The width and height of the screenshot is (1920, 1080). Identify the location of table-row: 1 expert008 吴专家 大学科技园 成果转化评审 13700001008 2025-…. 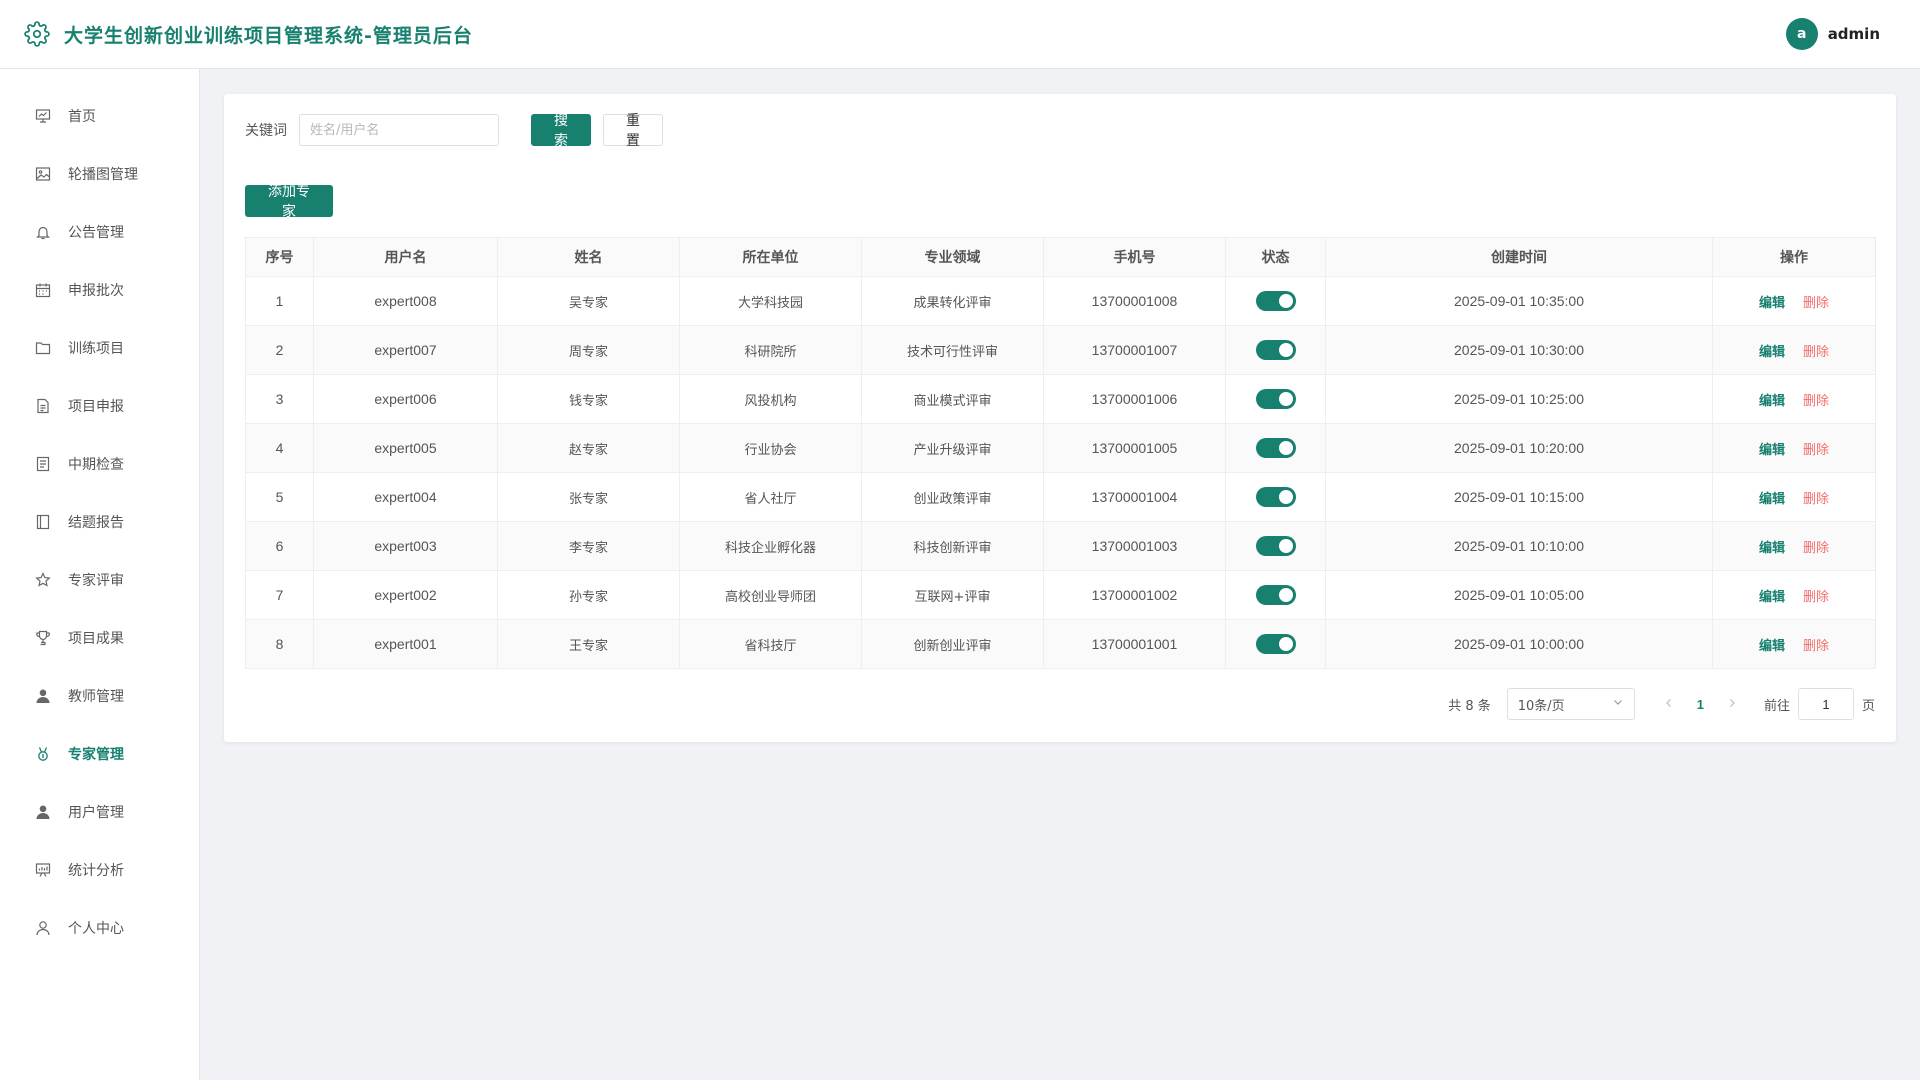
(1060, 301).